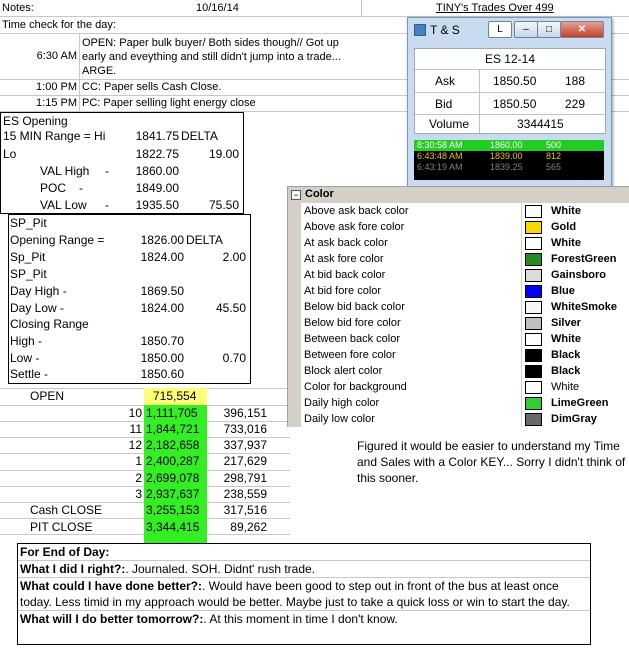 The image size is (629, 649). What do you see at coordinates (458, 403) in the screenshot?
I see `color-property-row: Daily high color LimeGreen` at bounding box center [458, 403].